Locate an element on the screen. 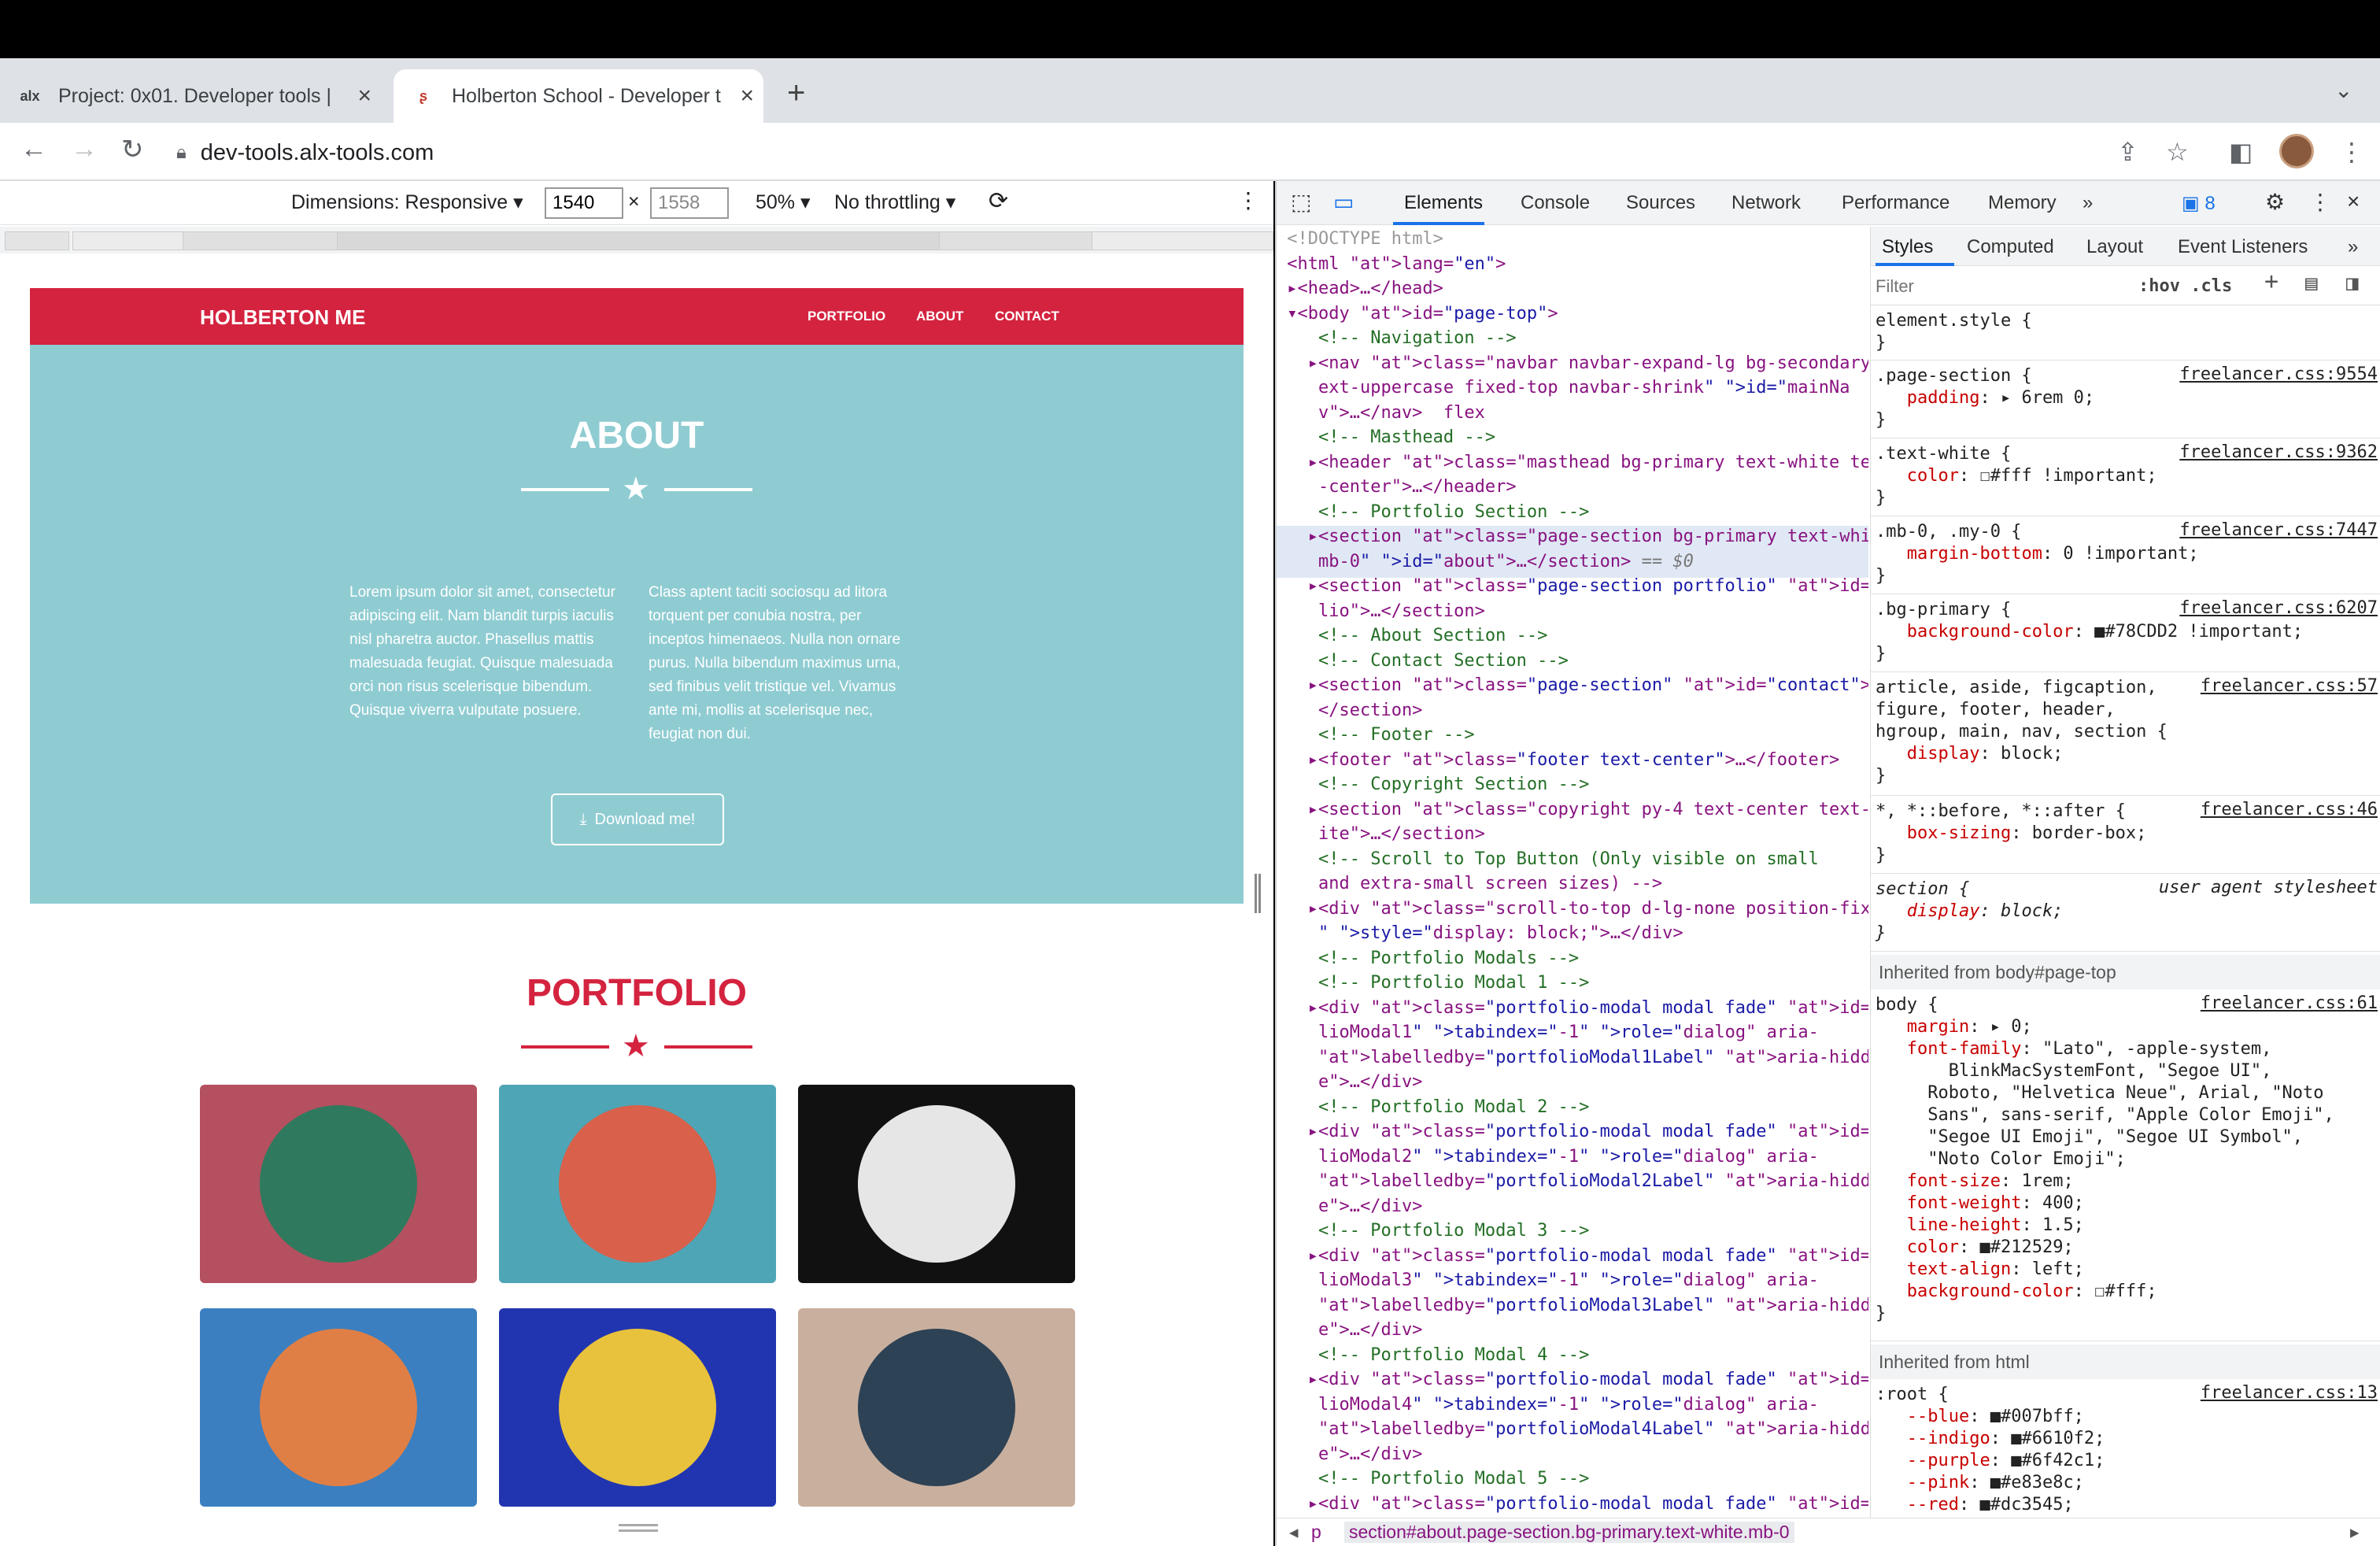 The height and width of the screenshot is (1546, 2380). dom-line: ▾<body "at">id="page-top"> is located at coordinates (1572, 313).